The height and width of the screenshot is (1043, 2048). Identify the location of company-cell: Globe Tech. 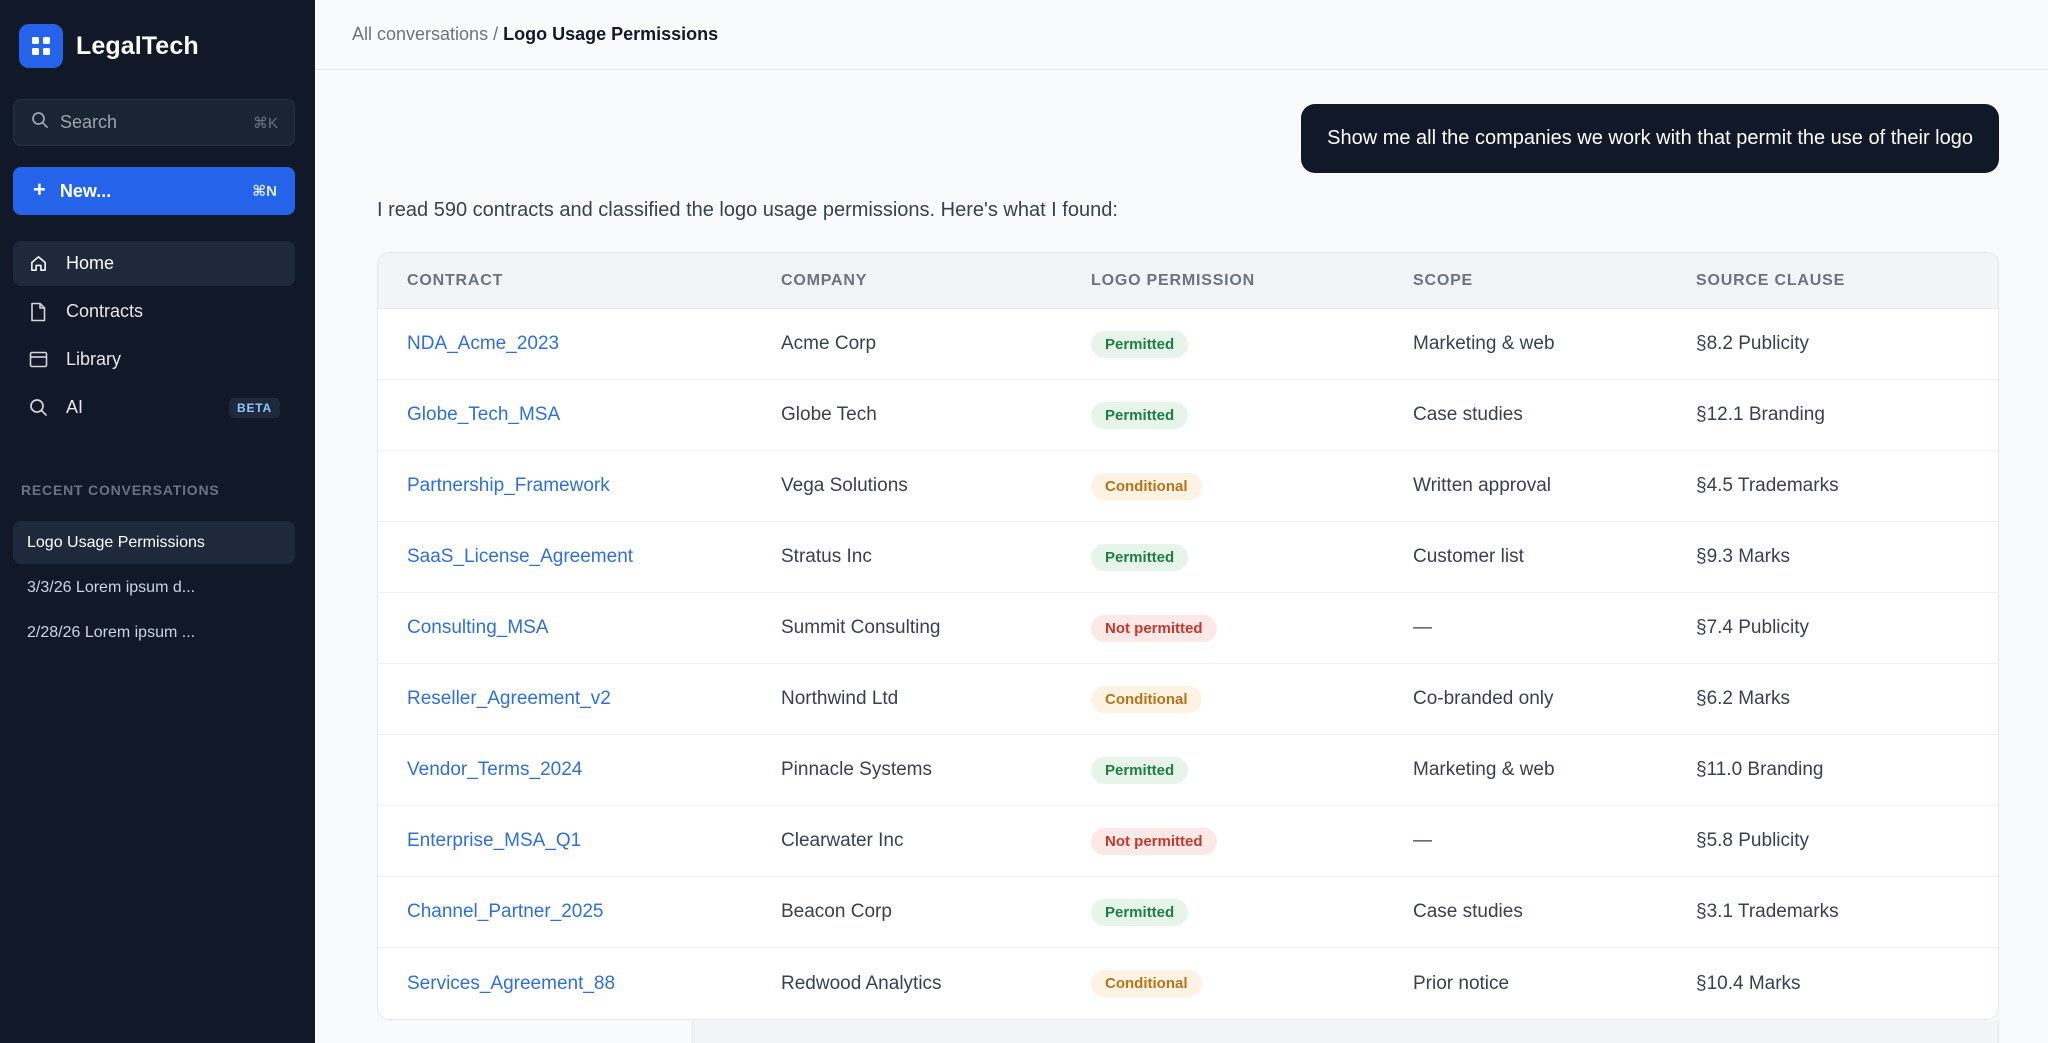
(829, 414).